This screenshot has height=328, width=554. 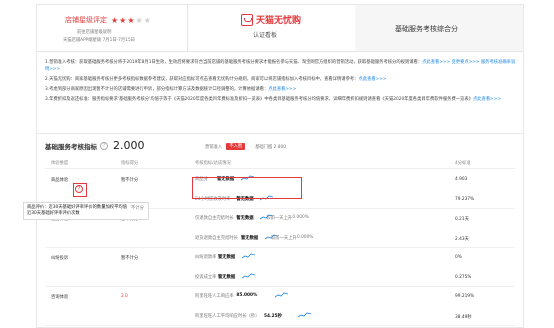 I want to click on th-dimension: 体验维度, so click(x=60, y=163).